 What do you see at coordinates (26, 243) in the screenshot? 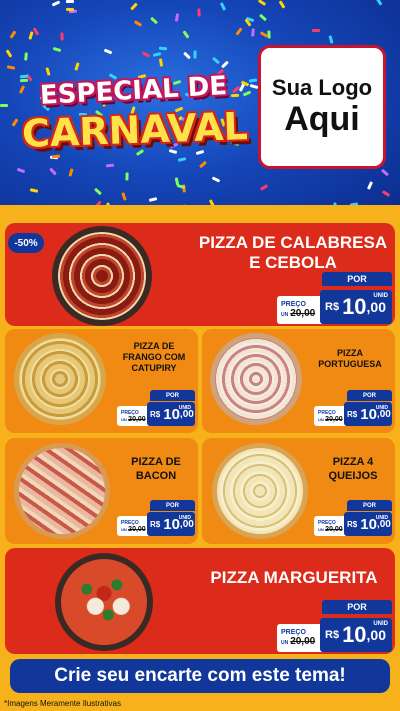
I see `discount-badge: -50%` at bounding box center [26, 243].